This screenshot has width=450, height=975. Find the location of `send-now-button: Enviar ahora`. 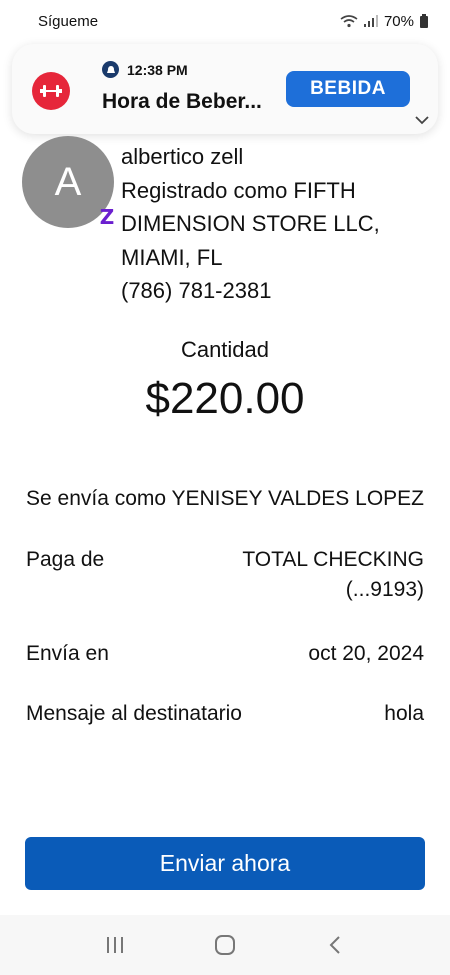

send-now-button: Enviar ahora is located at coordinates (225, 863).